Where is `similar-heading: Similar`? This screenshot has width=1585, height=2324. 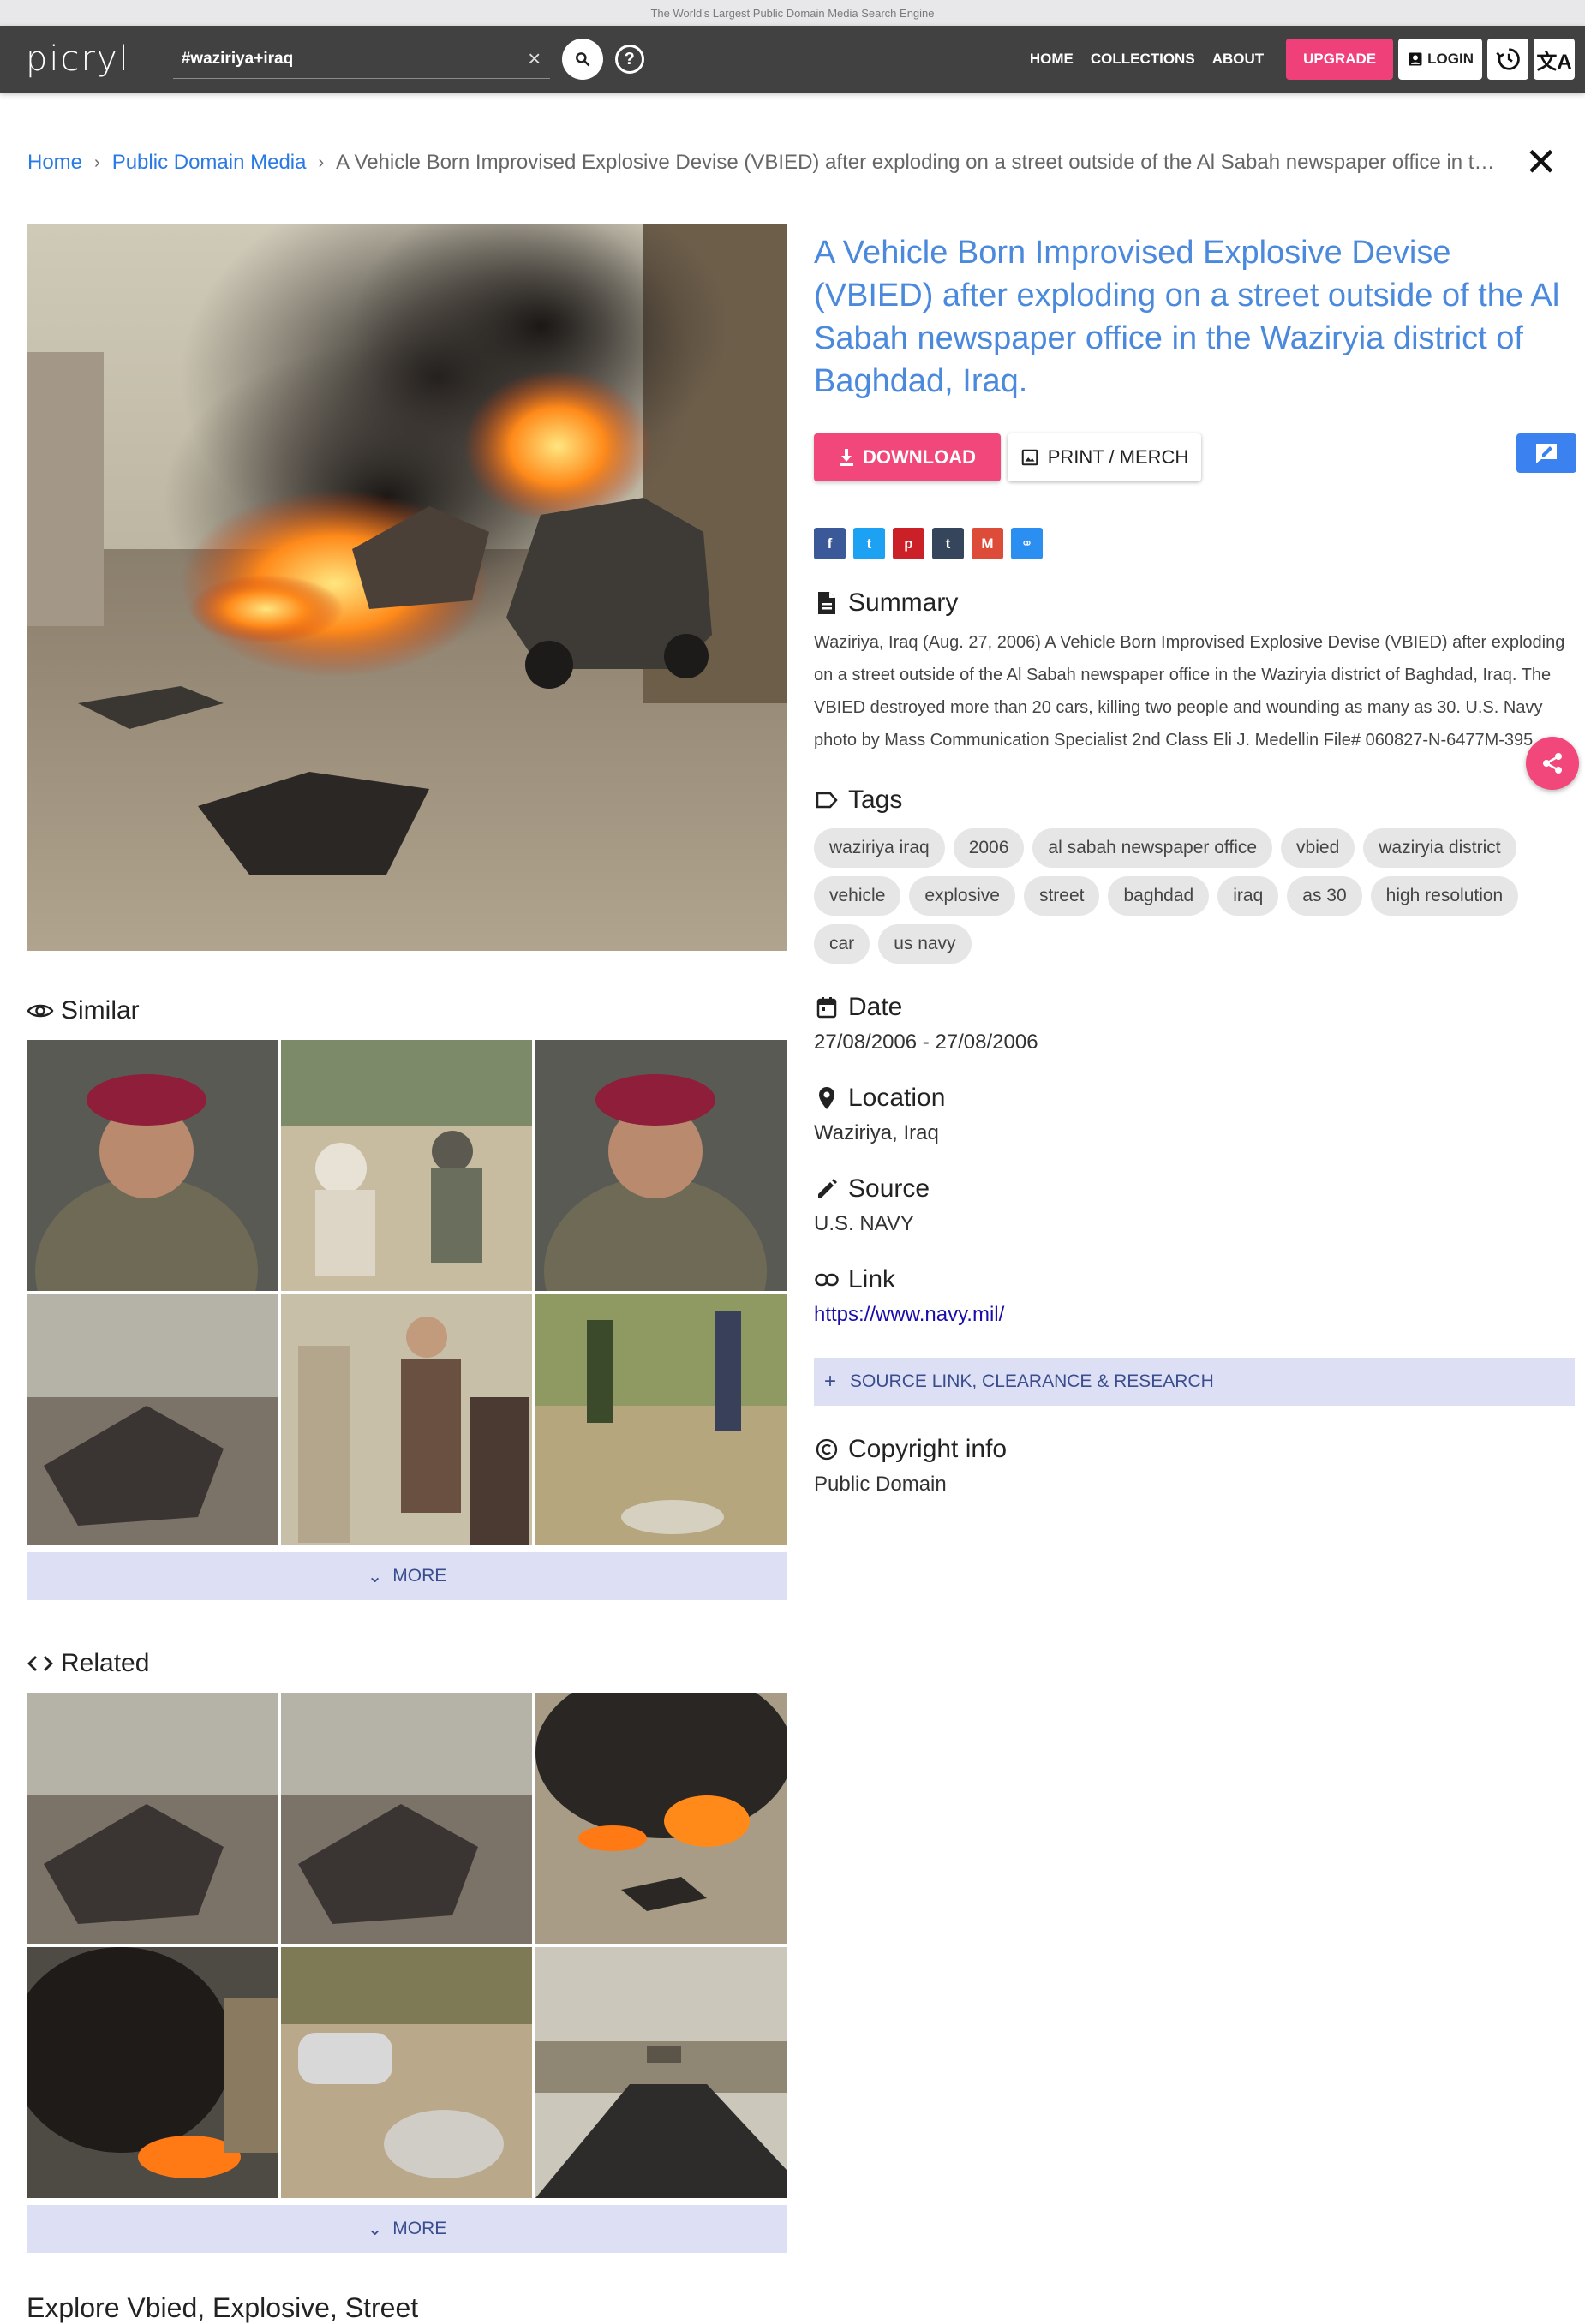 similar-heading: Similar is located at coordinates (407, 1011).